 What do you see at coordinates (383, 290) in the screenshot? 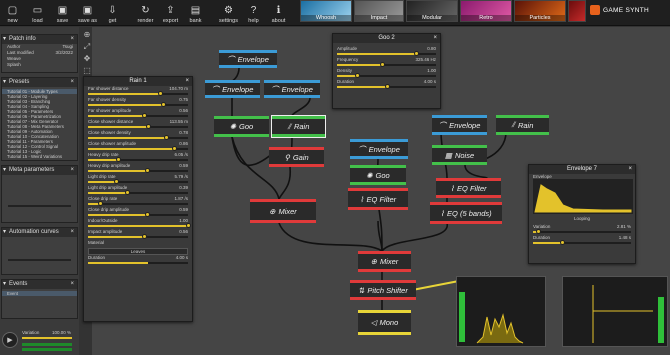
I see `node-pitch-shifter: ⇅ Pitch Shifter` at bounding box center [383, 290].